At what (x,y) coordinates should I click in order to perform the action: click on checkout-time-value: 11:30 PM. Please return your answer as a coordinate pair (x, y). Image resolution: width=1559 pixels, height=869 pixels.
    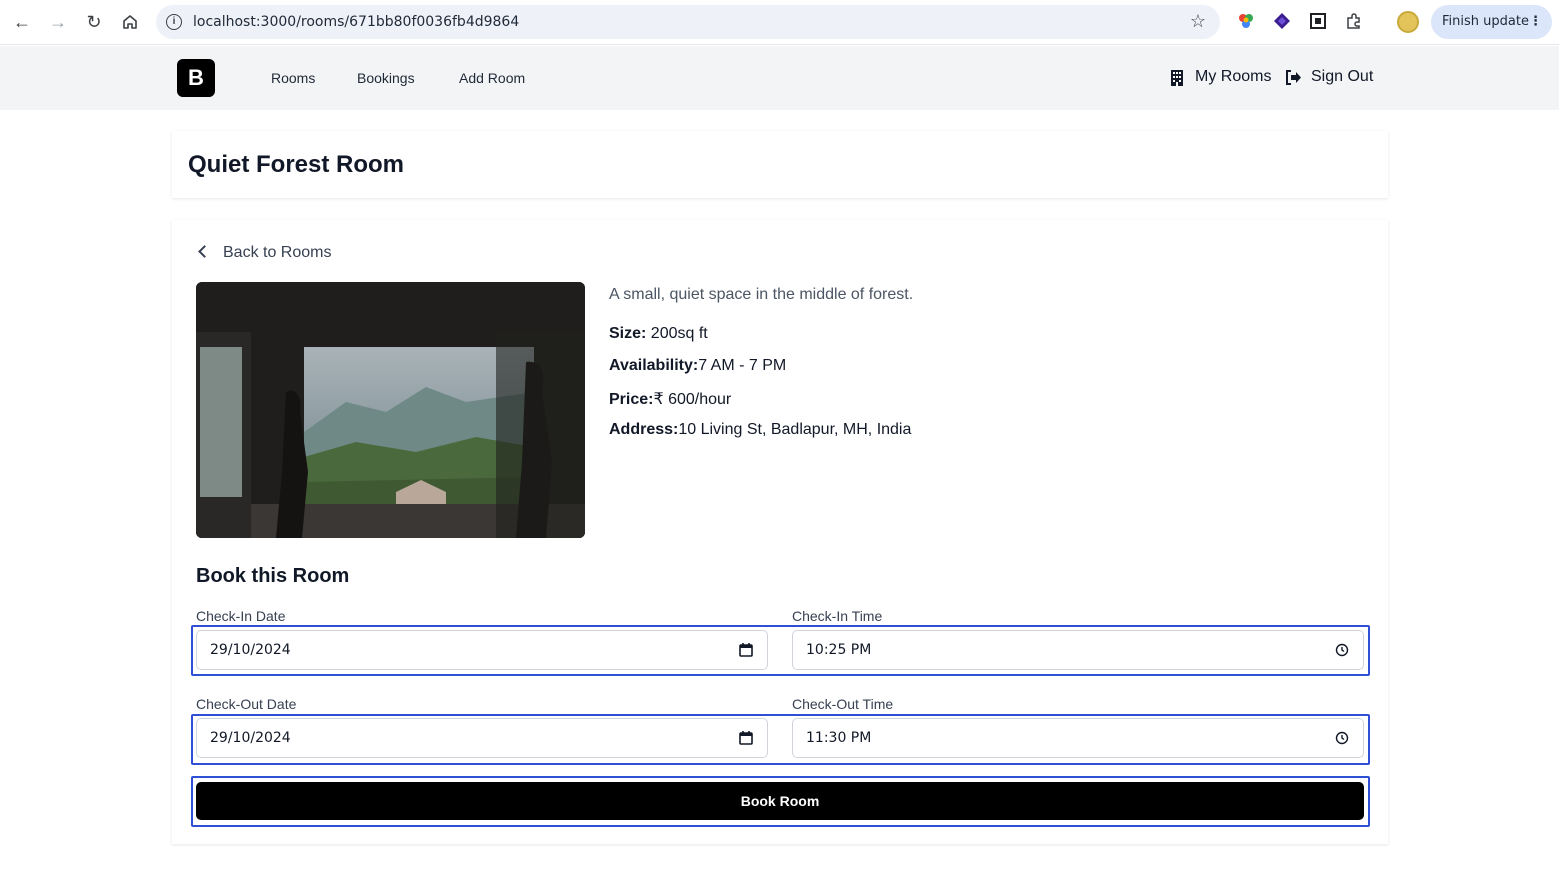
    Looking at the image, I should click on (839, 738).